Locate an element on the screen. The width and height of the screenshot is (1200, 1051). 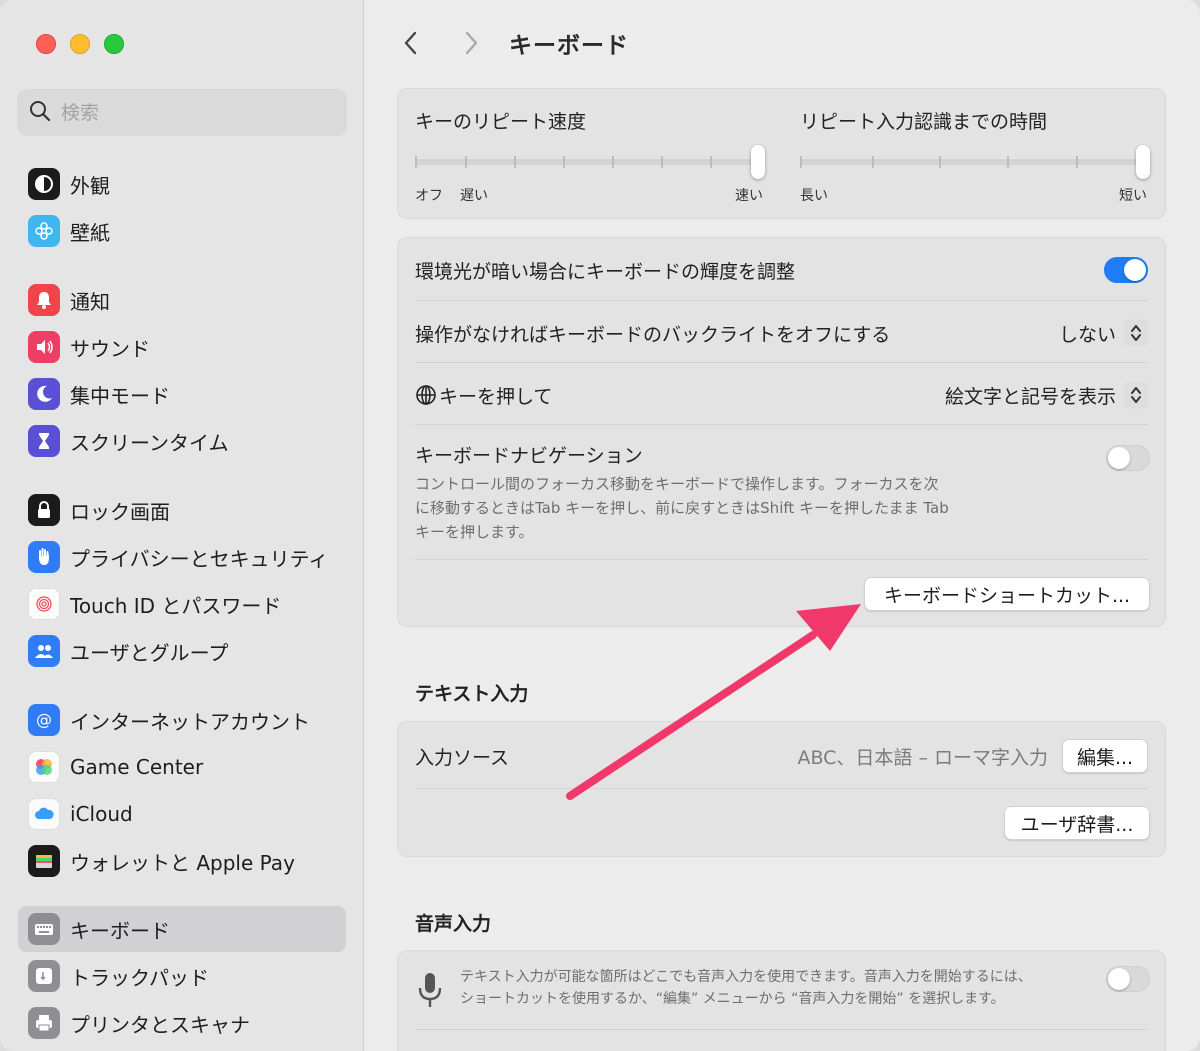
sidebar-item-label: スクリーンタイム is located at coordinates (149, 442).